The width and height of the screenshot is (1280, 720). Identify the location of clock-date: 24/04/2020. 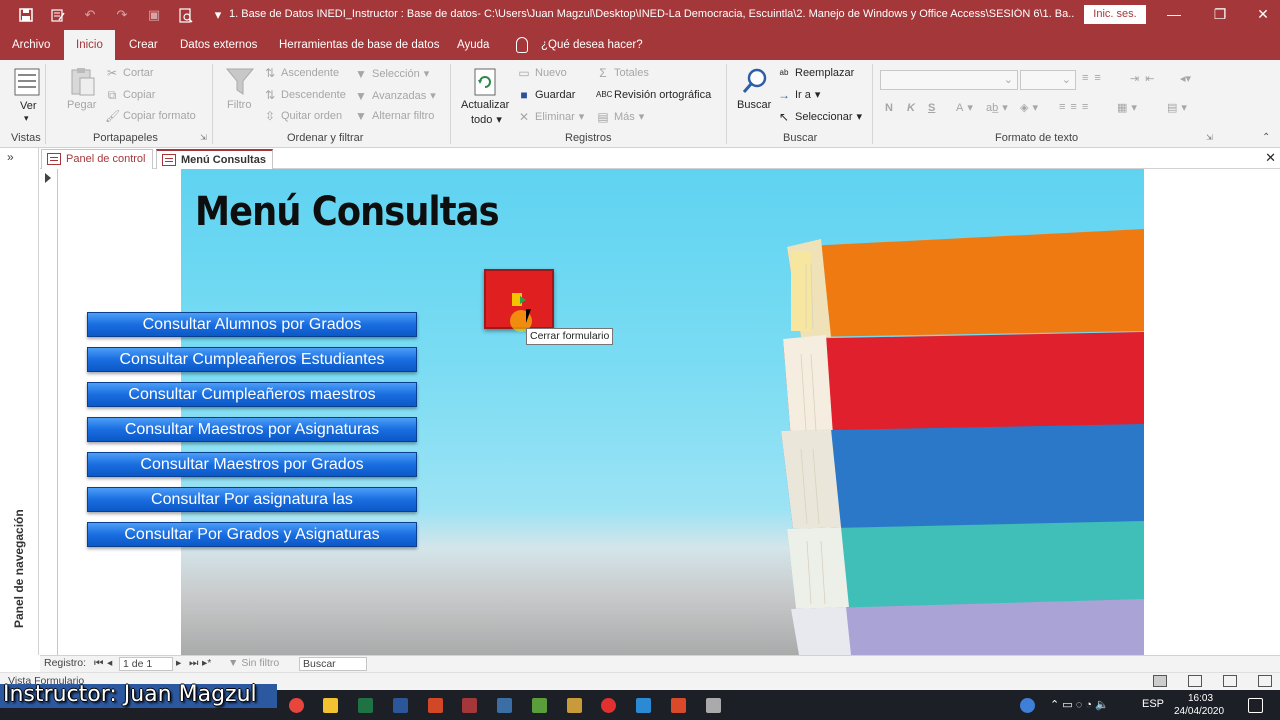
(1199, 711).